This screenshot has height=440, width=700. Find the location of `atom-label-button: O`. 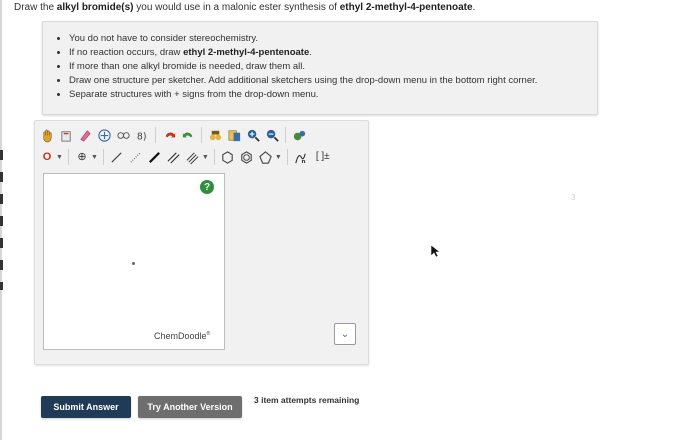

atom-label-button: O is located at coordinates (47, 157).